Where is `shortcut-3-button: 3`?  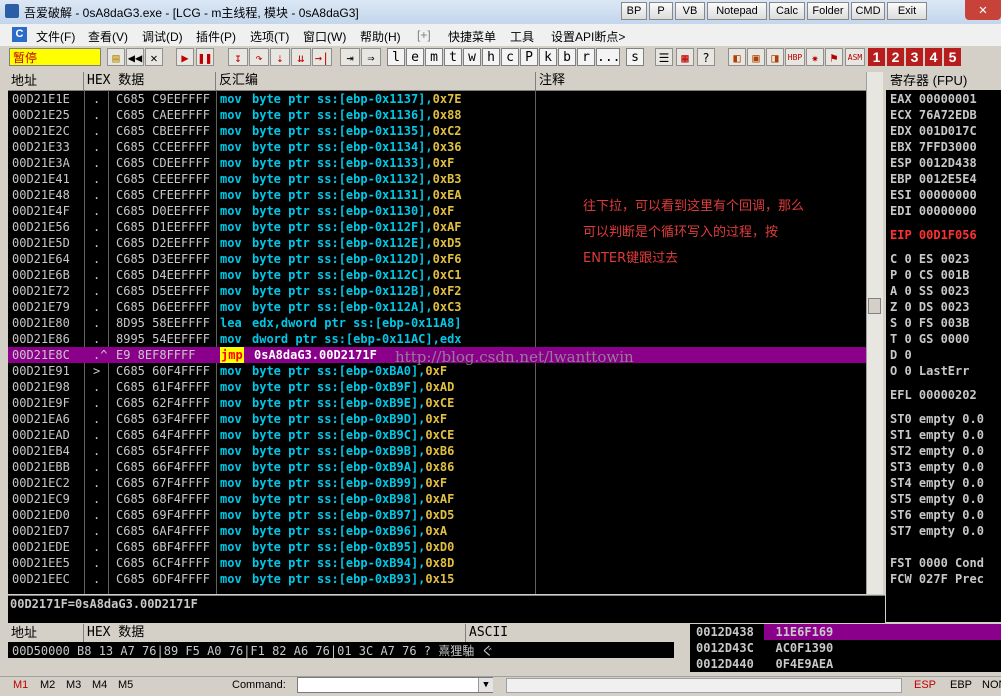 shortcut-3-button: 3 is located at coordinates (914, 57).